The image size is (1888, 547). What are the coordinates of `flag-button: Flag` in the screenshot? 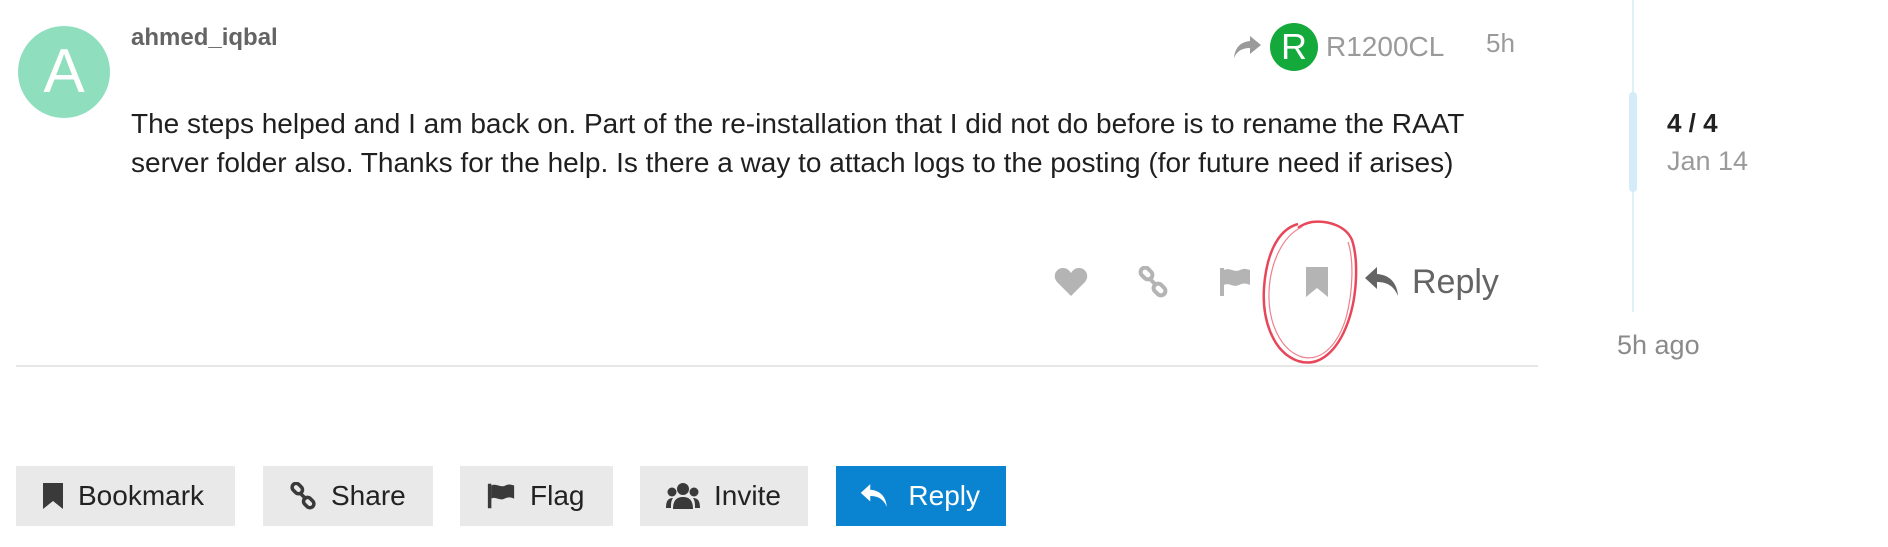 It's located at (536, 496).